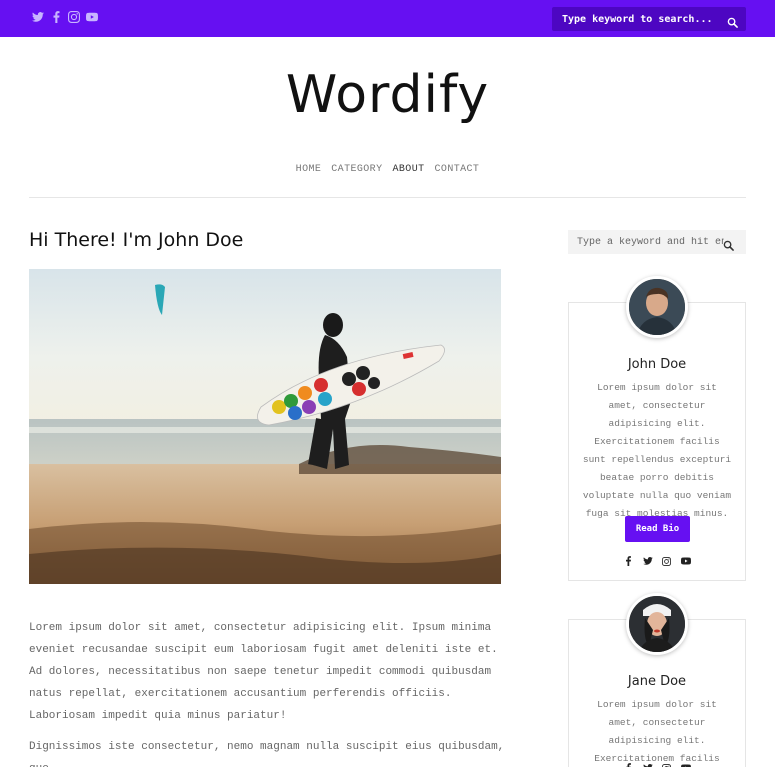 The image size is (775, 767). What do you see at coordinates (657, 364) in the screenshot?
I see `bio-name: John Doe` at bounding box center [657, 364].